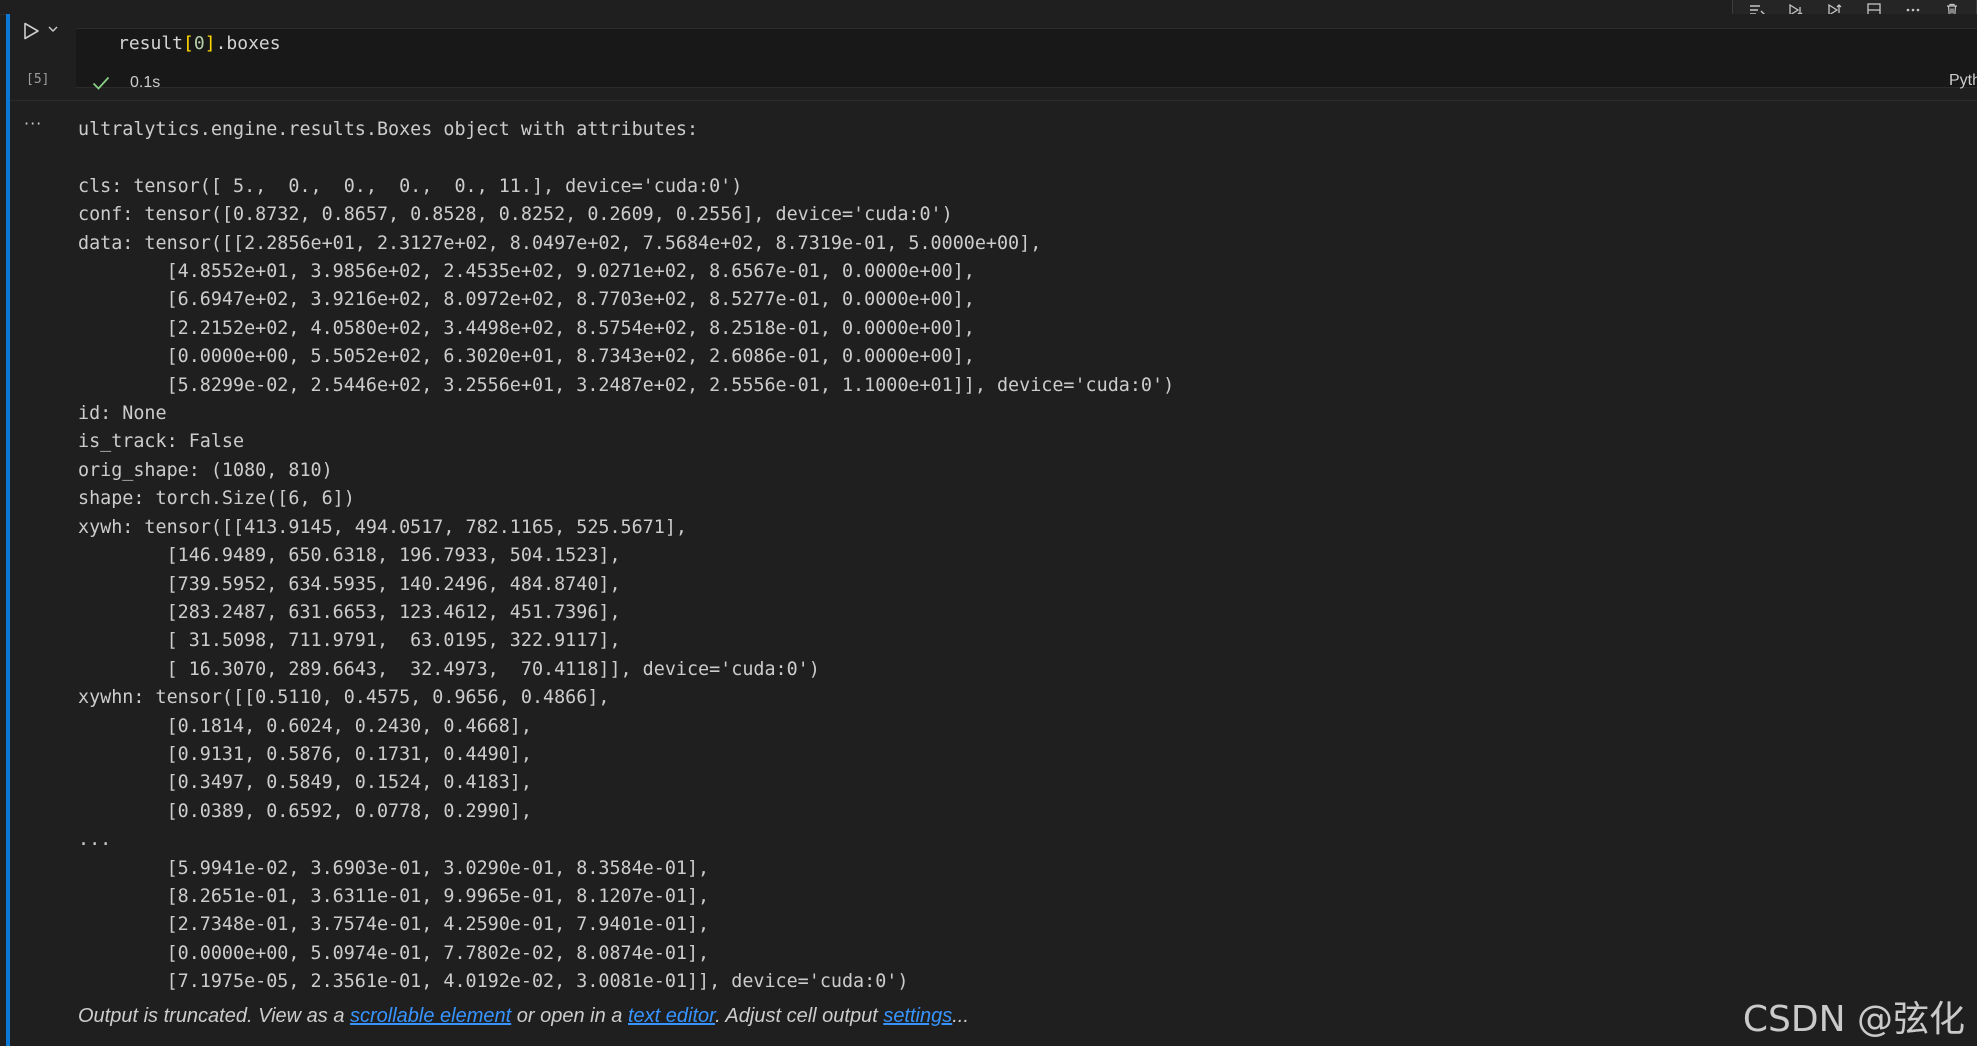  What do you see at coordinates (988, 7) in the screenshot?
I see `previous-cell-edge` at bounding box center [988, 7].